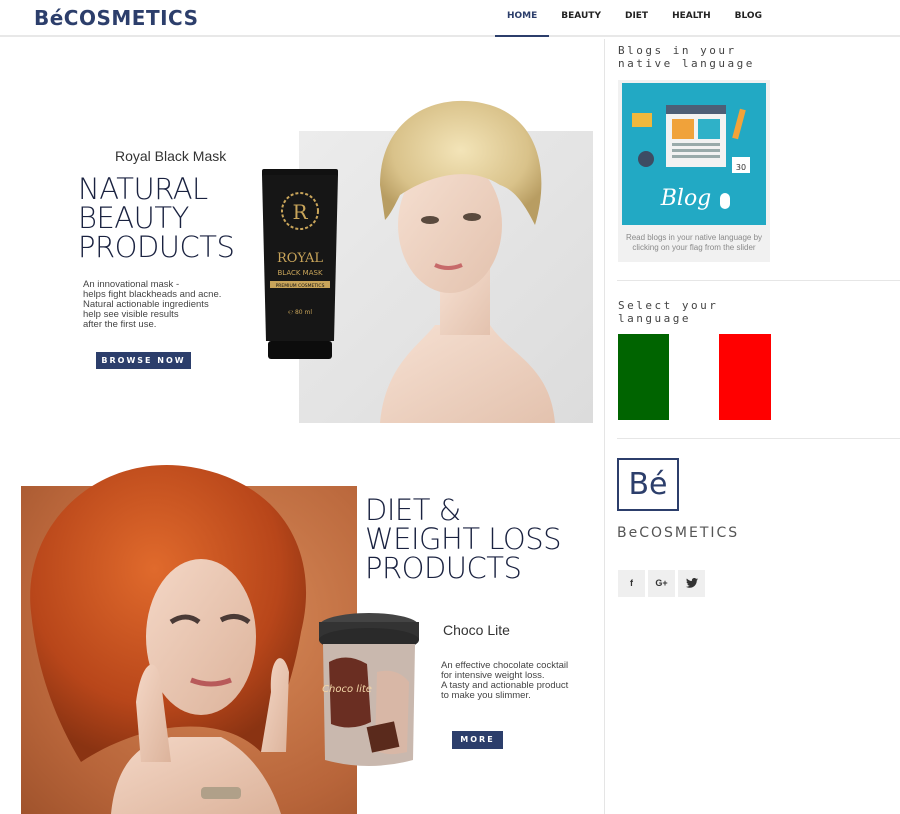  What do you see at coordinates (168, 639) in the screenshot?
I see `redhead-model-image` at bounding box center [168, 639].